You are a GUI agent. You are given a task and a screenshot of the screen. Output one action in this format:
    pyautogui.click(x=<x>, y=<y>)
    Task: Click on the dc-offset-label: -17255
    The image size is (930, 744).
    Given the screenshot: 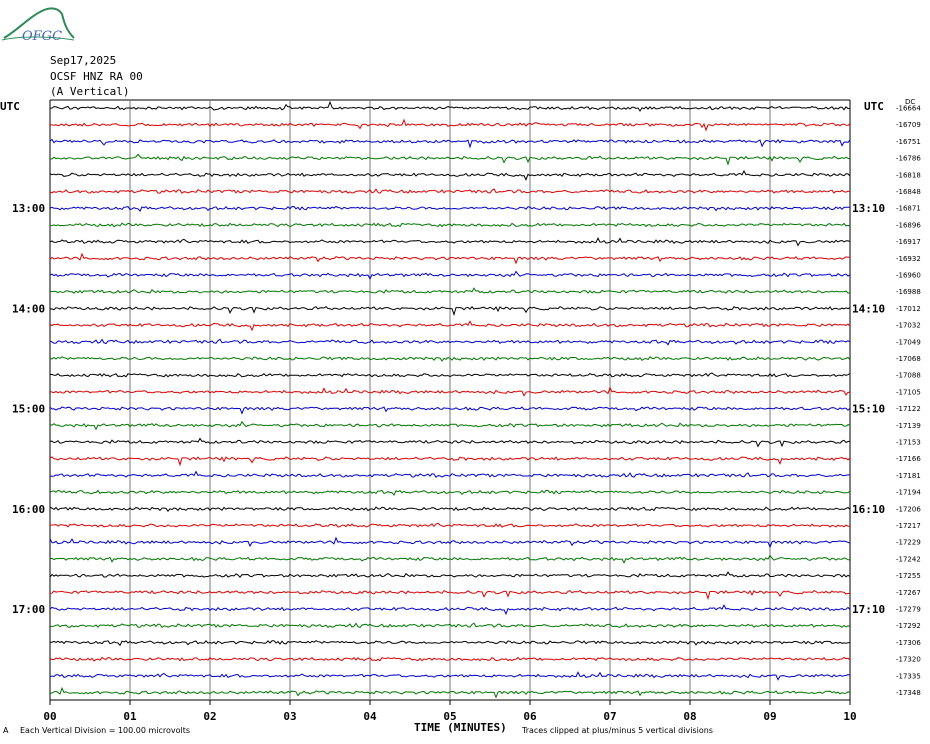 What is the action you would take?
    pyautogui.click(x=908, y=576)
    